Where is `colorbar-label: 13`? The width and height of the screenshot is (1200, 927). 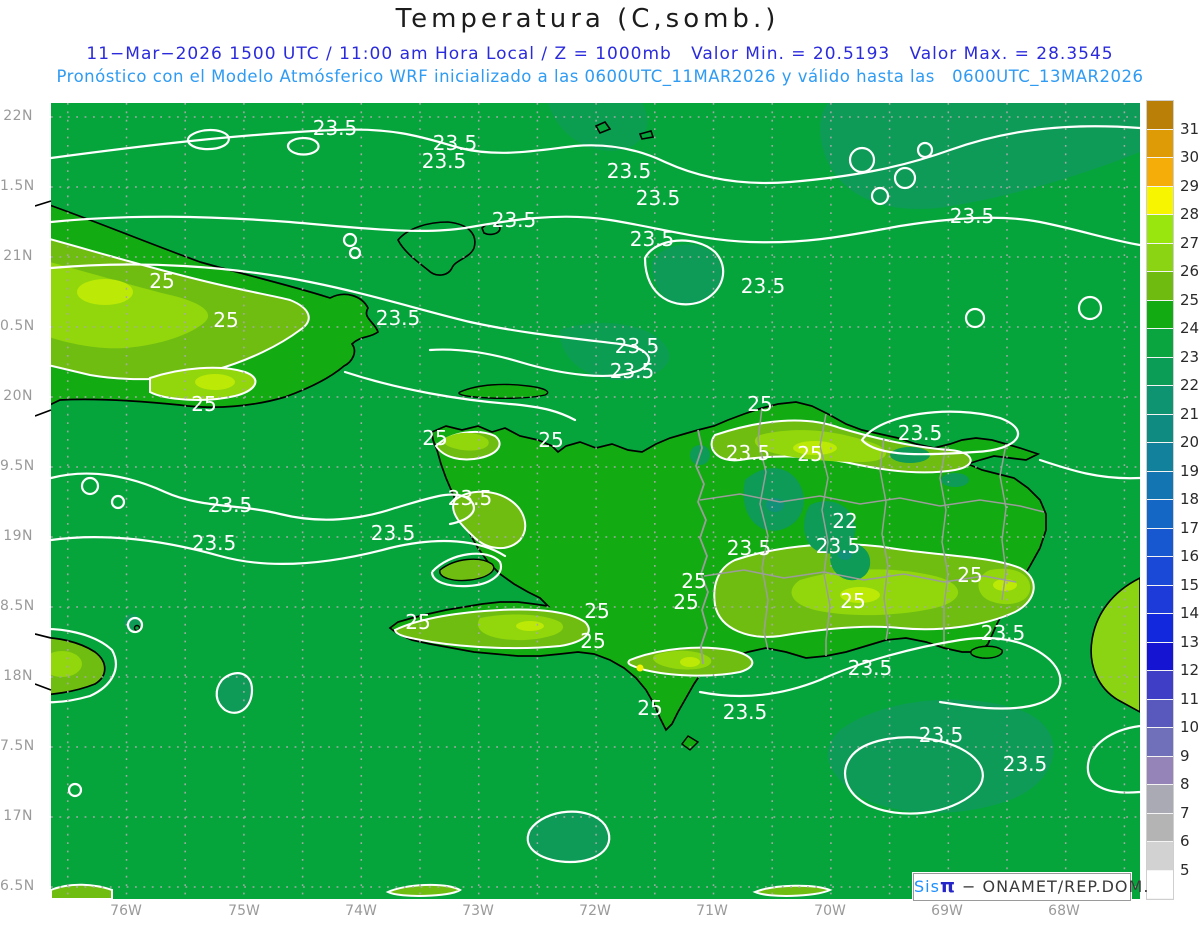
colorbar-label: 13 is located at coordinates (1190, 641).